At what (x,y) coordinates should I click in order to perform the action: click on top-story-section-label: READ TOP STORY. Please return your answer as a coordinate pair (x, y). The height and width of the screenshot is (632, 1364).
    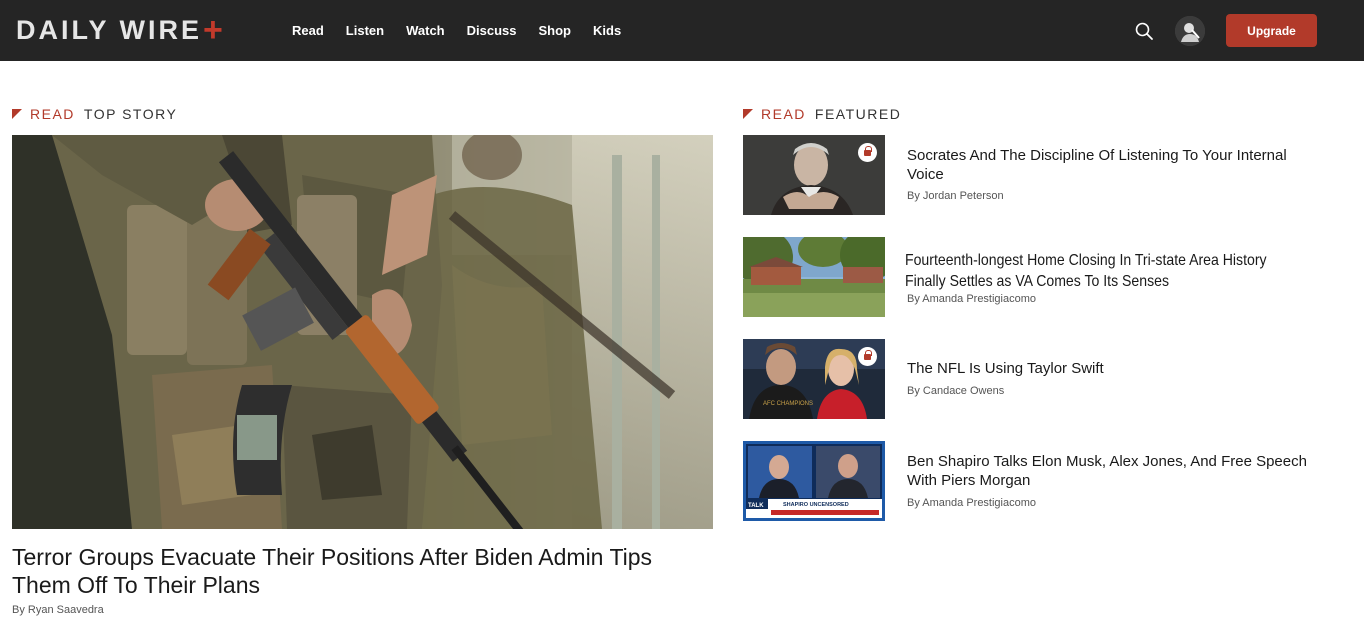
    Looking at the image, I should click on (94, 114).